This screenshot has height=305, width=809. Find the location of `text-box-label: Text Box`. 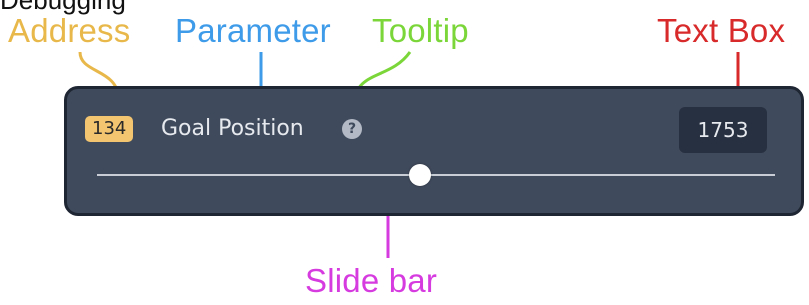

text-box-label: Text Box is located at coordinates (721, 30).